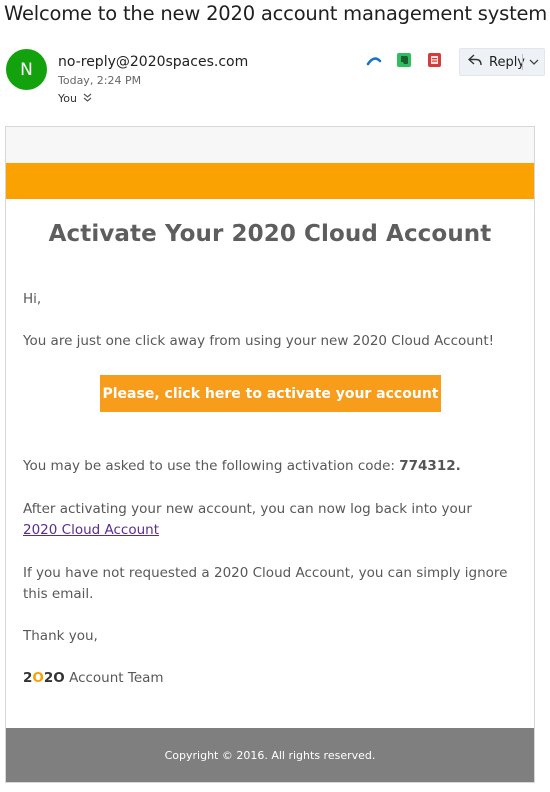  Describe the element at coordinates (48, 678) in the screenshot. I see `brand-char-3: 2` at that location.